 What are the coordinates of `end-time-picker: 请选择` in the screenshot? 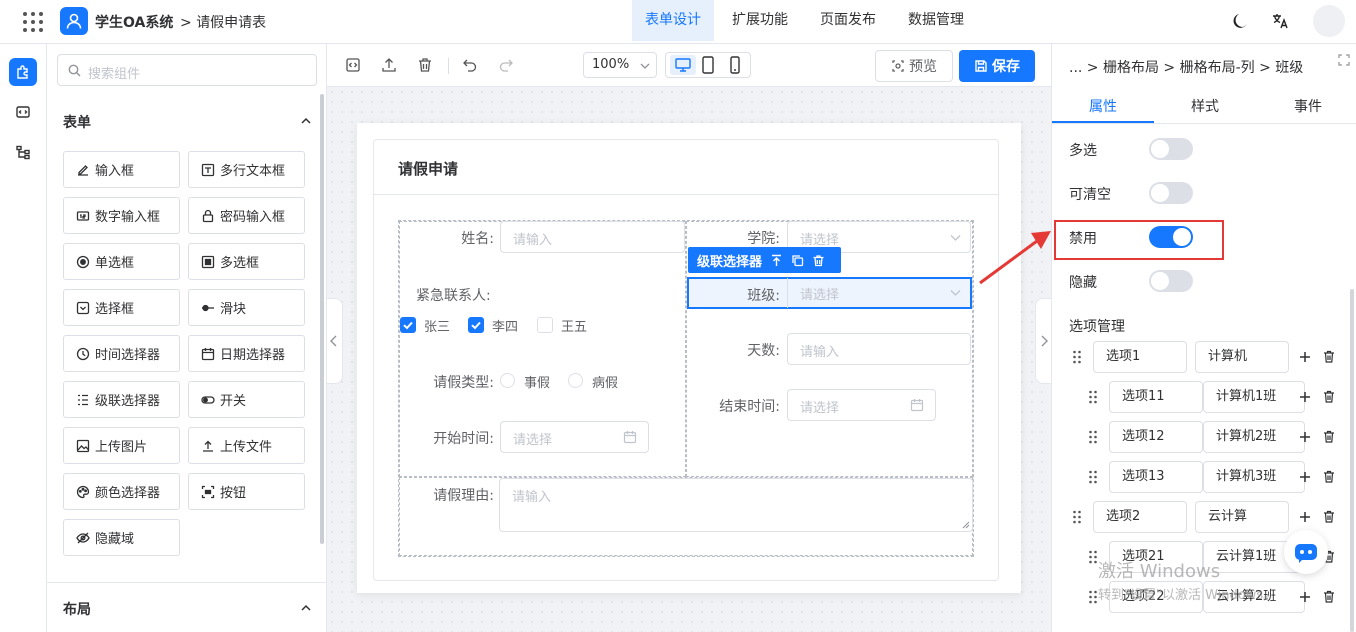 It's located at (861, 405).